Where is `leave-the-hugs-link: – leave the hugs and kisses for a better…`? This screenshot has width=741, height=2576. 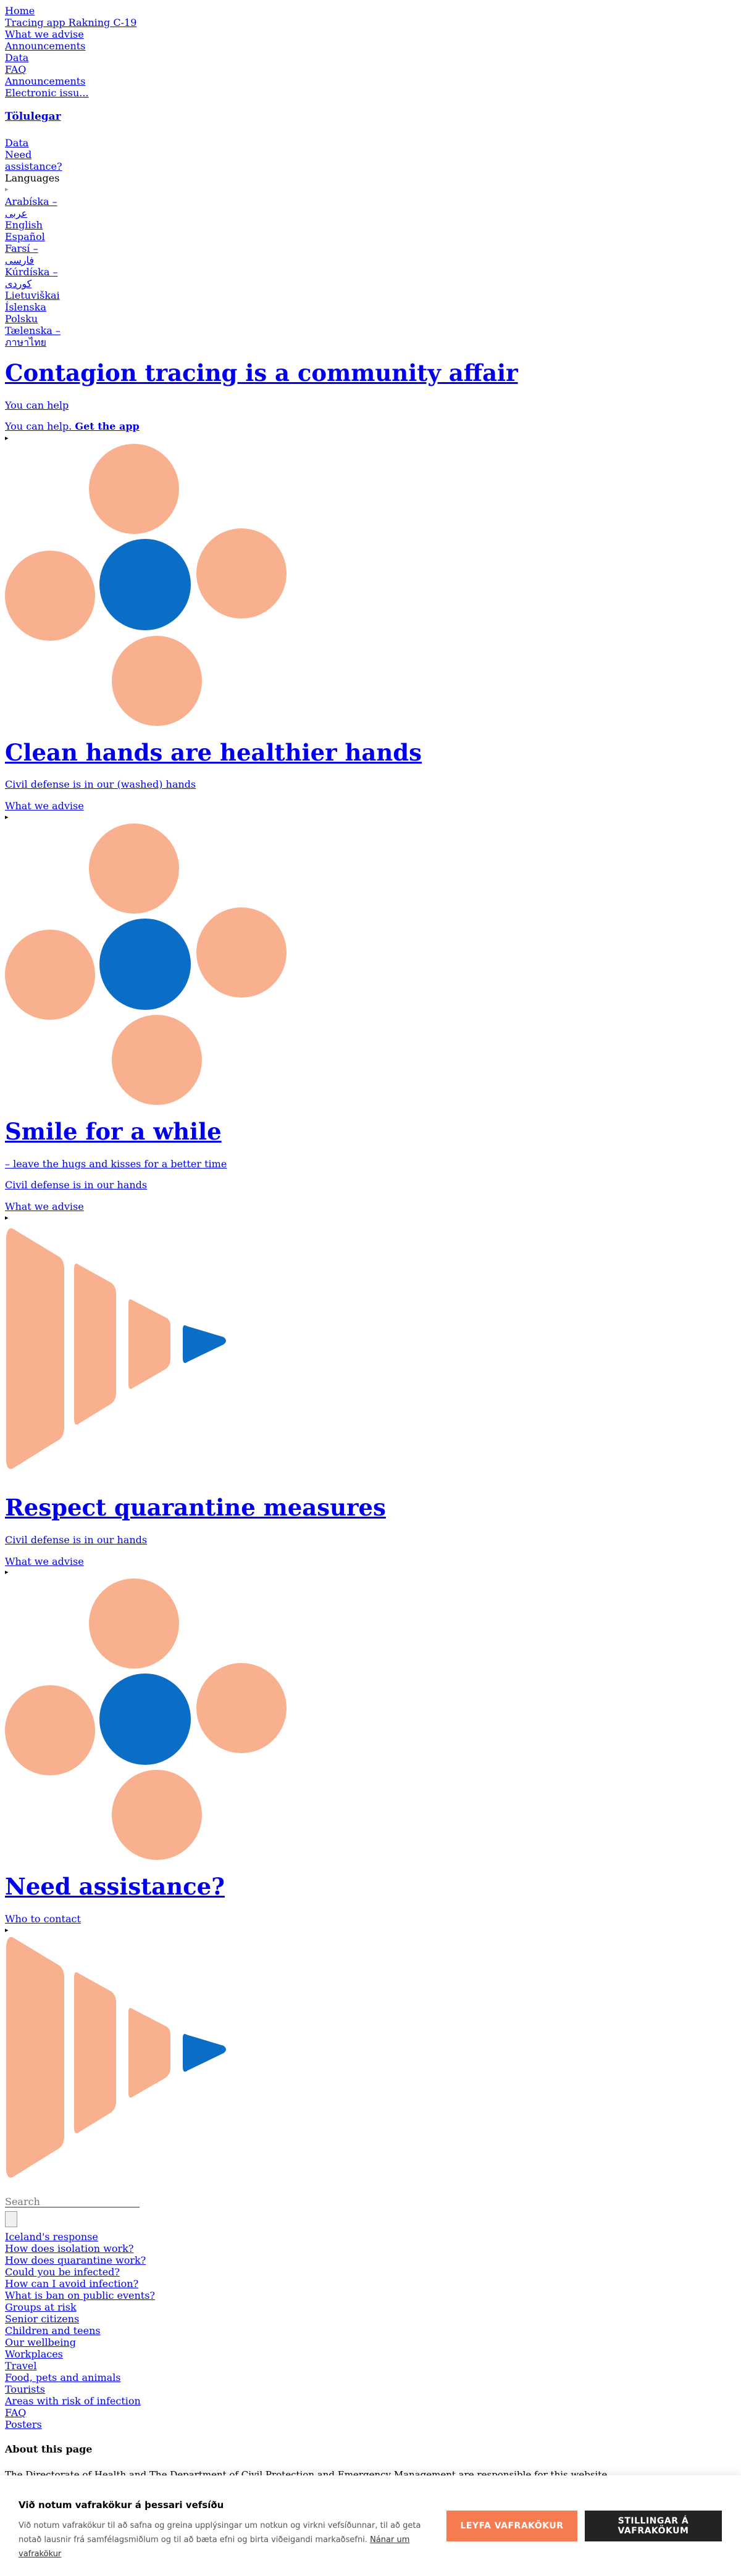 leave-the-hugs-link: – leave the hugs and kisses for a better… is located at coordinates (116, 1164).